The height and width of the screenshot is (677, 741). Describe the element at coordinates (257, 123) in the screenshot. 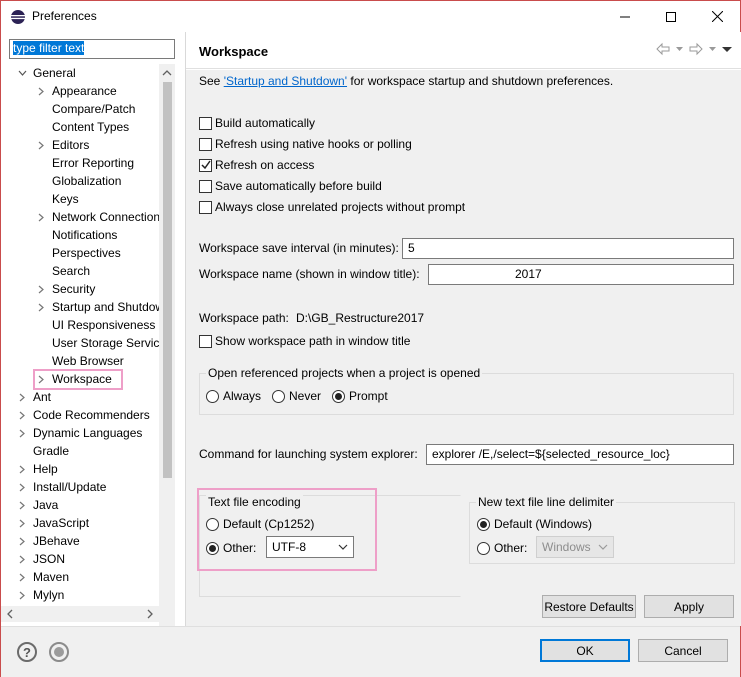

I see `checkbox-build-automatically: Build automatically` at that location.